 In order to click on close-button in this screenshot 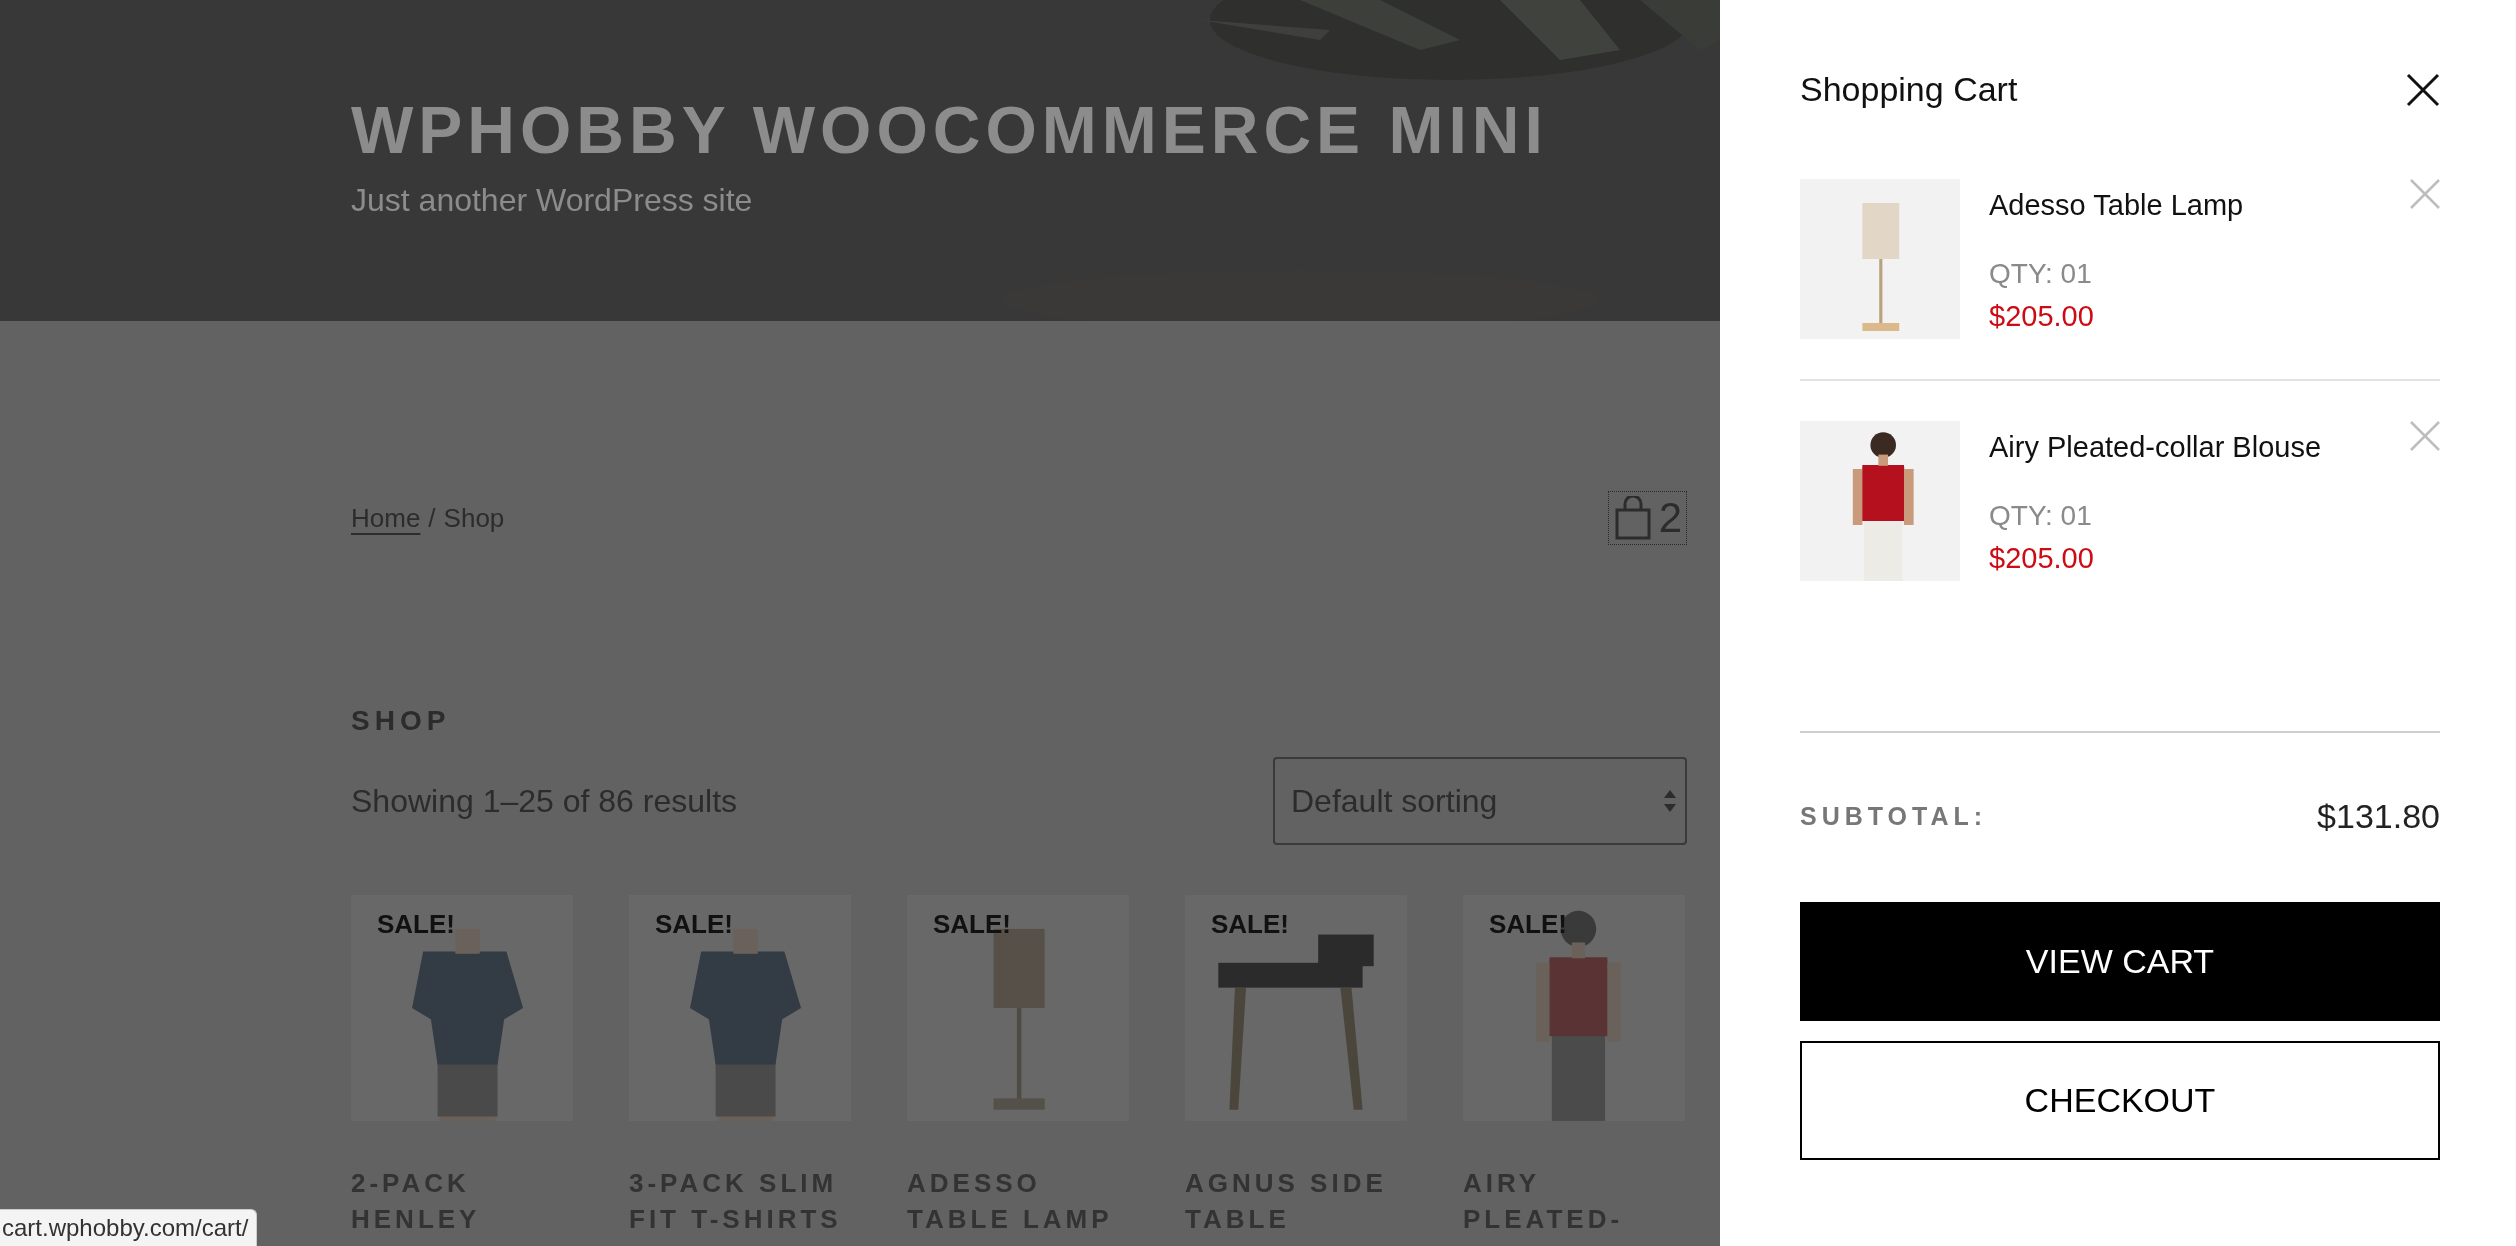, I will do `click(2423, 89)`.